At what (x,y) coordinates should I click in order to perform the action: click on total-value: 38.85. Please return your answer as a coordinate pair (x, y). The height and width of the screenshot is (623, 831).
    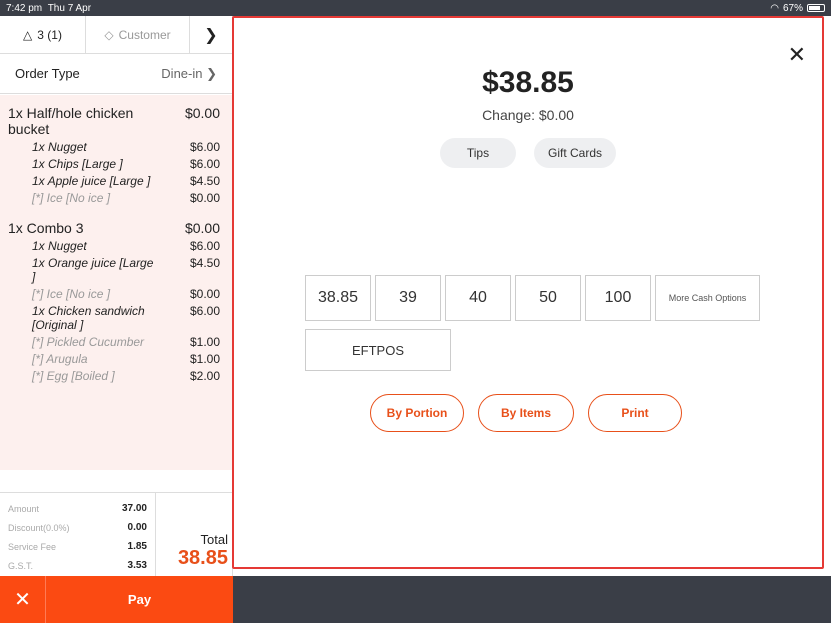
    Looking at the image, I should click on (202, 558).